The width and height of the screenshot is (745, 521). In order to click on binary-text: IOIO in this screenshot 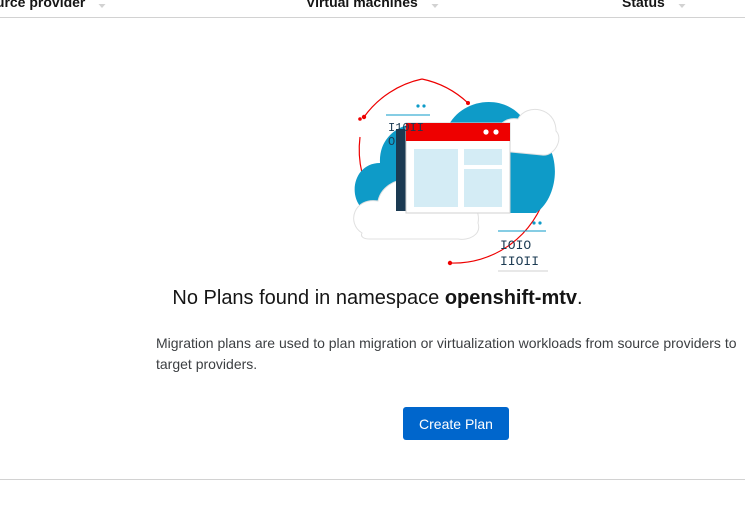, I will do `click(515, 245)`.